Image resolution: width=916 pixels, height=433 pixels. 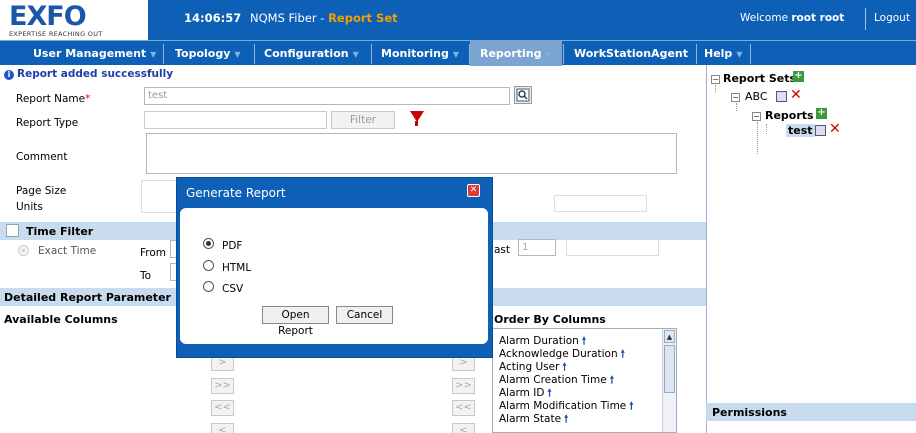 What do you see at coordinates (892, 18) in the screenshot?
I see `logout-link: Logout` at bounding box center [892, 18].